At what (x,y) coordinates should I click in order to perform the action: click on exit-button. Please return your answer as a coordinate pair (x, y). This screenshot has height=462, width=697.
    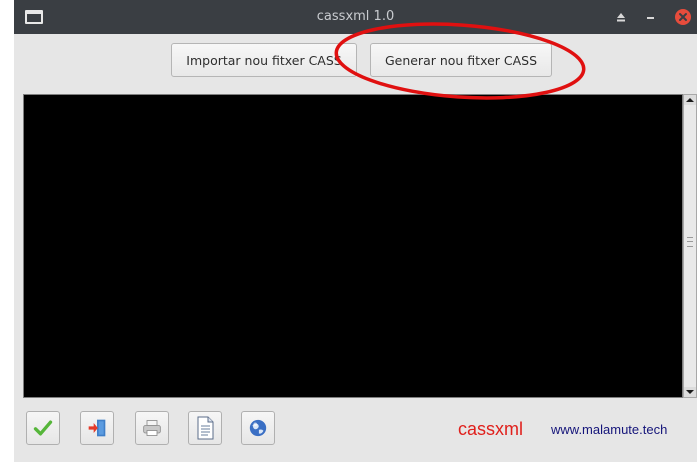
    Looking at the image, I should click on (97, 428).